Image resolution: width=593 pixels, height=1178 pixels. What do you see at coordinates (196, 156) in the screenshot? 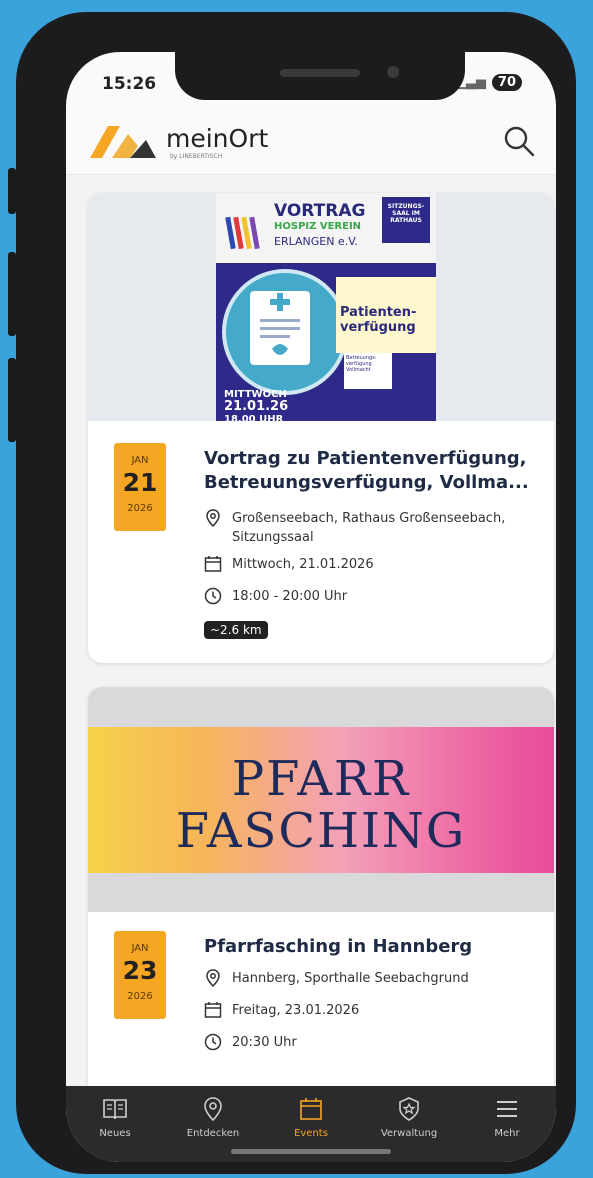
I see `brand-sub: by LINEBERTISCH` at bounding box center [196, 156].